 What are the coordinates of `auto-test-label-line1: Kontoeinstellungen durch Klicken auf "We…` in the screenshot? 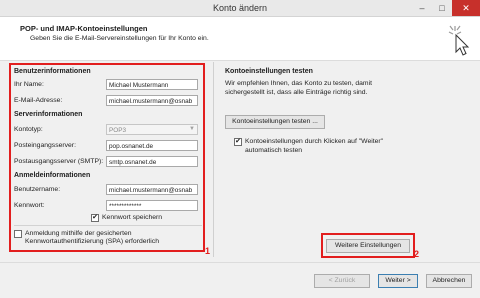 It's located at (314, 141).